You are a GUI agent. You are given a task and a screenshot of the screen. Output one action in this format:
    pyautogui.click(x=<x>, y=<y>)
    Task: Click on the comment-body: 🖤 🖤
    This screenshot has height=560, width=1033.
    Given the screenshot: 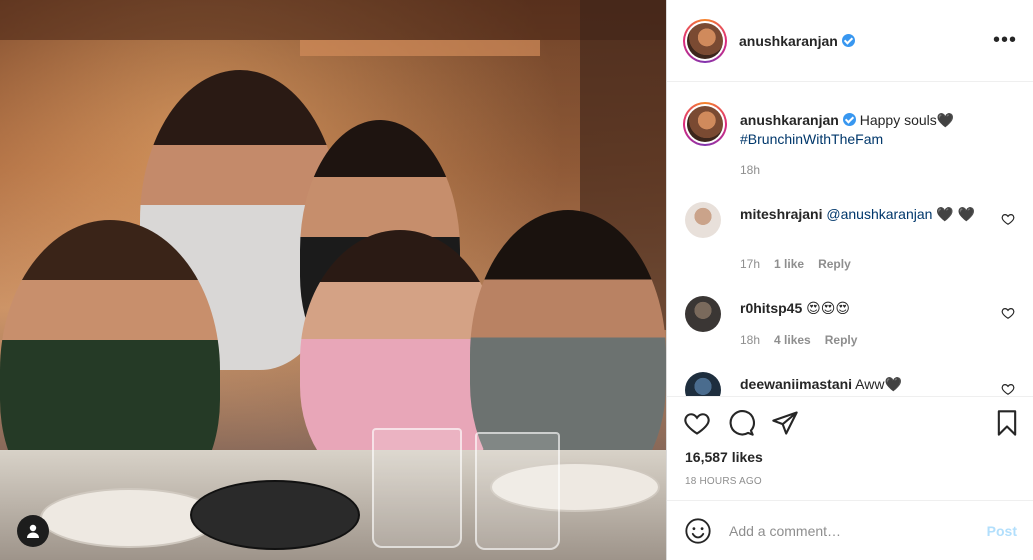 What is the action you would take?
    pyautogui.click(x=954, y=214)
    